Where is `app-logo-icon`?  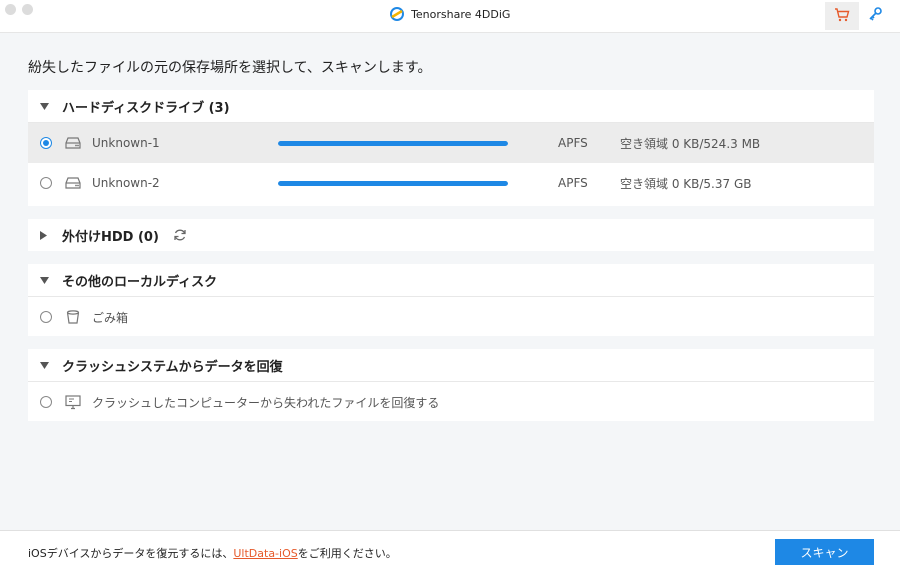 app-logo-icon is located at coordinates (396, 15).